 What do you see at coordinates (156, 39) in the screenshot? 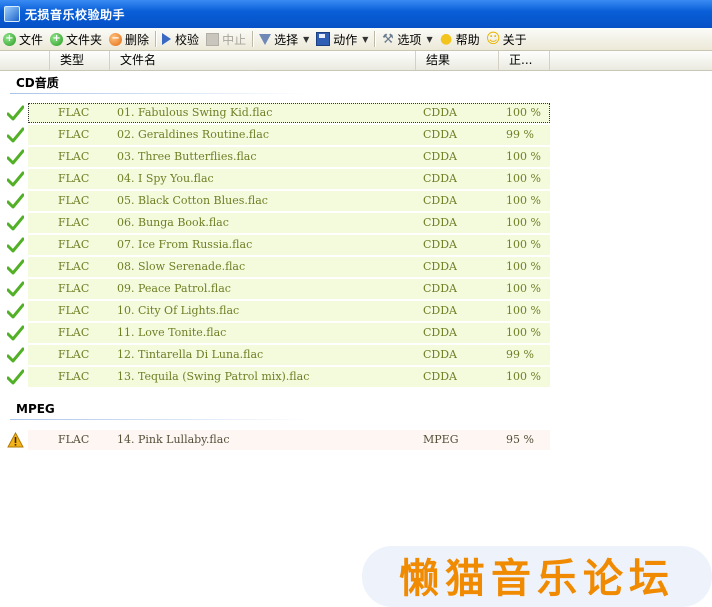
I see `toolbar-separator` at bounding box center [156, 39].